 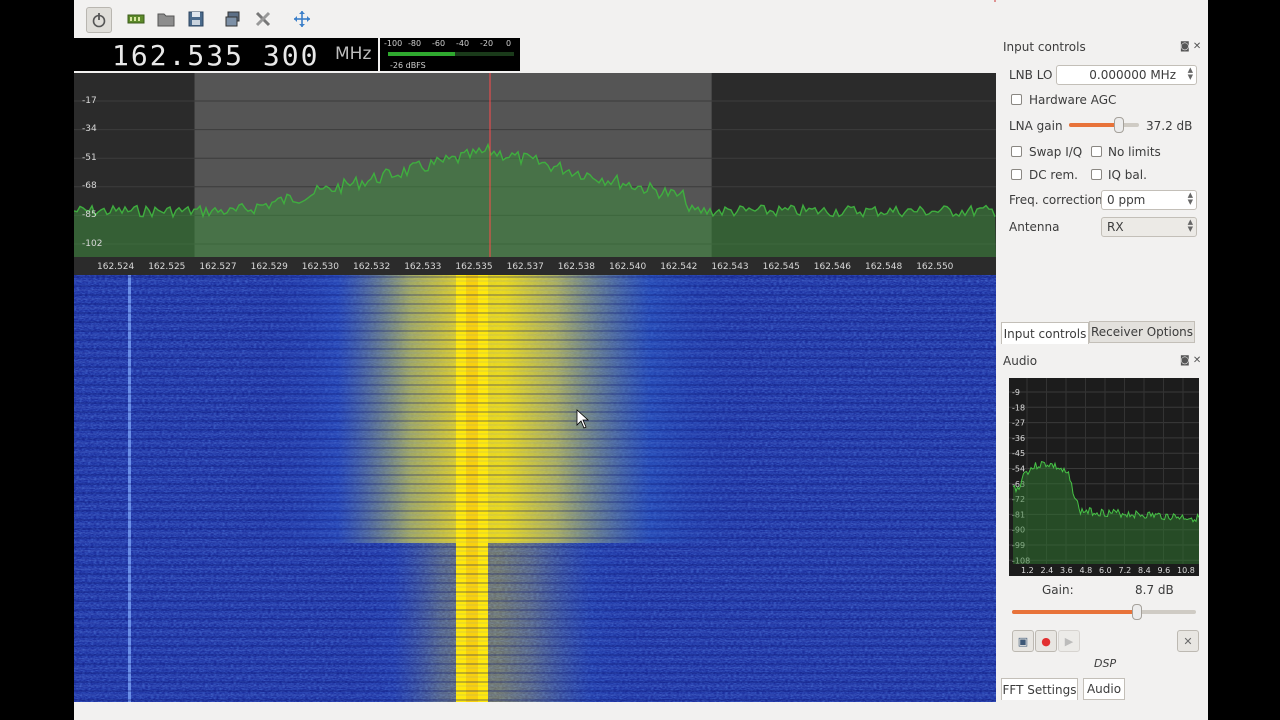 I want to click on audio-gain-label: Gain:, so click(x=1058, y=590).